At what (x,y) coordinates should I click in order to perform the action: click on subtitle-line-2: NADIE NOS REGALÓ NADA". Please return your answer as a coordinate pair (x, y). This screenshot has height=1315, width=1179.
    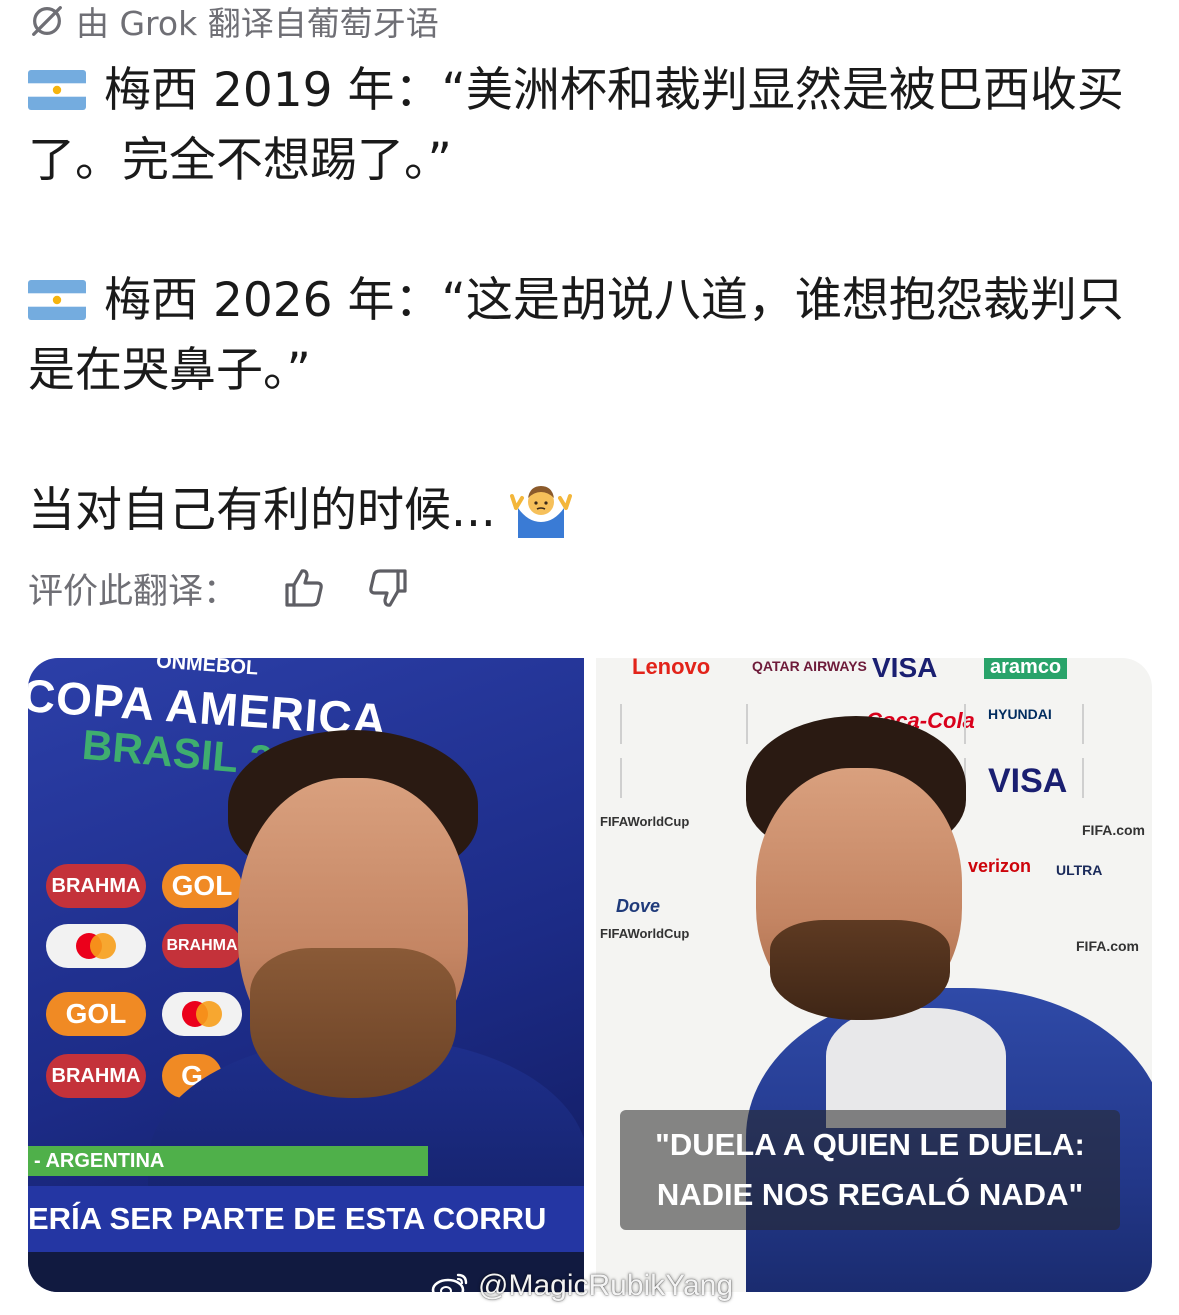
    Looking at the image, I should click on (870, 1194).